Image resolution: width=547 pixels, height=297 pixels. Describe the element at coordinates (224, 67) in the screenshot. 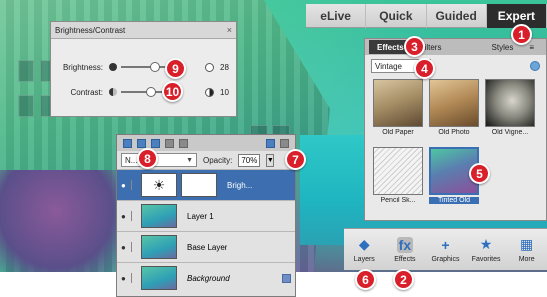

I see `brightness-value: 28` at that location.